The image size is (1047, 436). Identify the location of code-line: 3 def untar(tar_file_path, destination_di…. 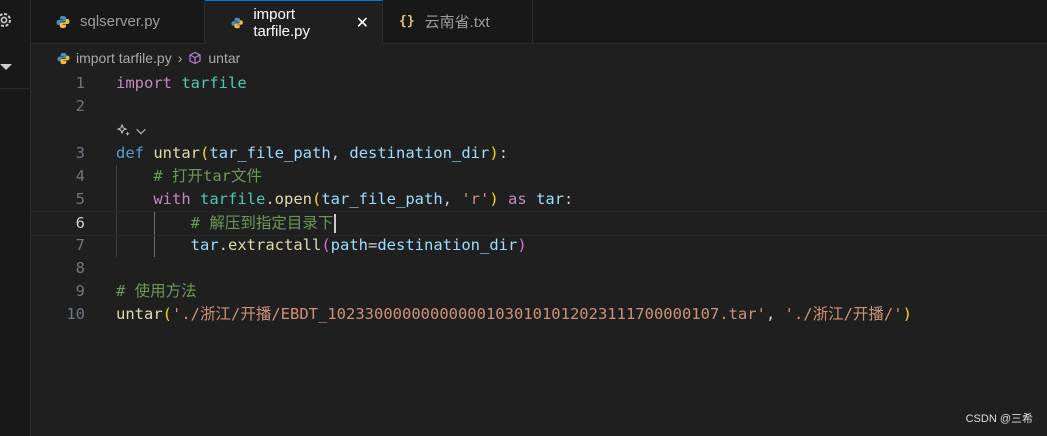
(539, 153).